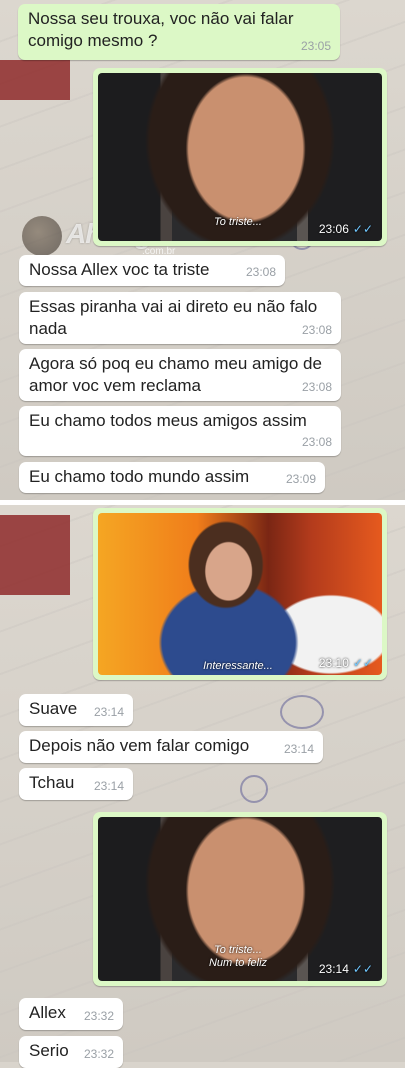 The image size is (405, 1068). I want to click on photo-message: To triste... Num to feliz 23:14 ✓✓, so click(240, 899).